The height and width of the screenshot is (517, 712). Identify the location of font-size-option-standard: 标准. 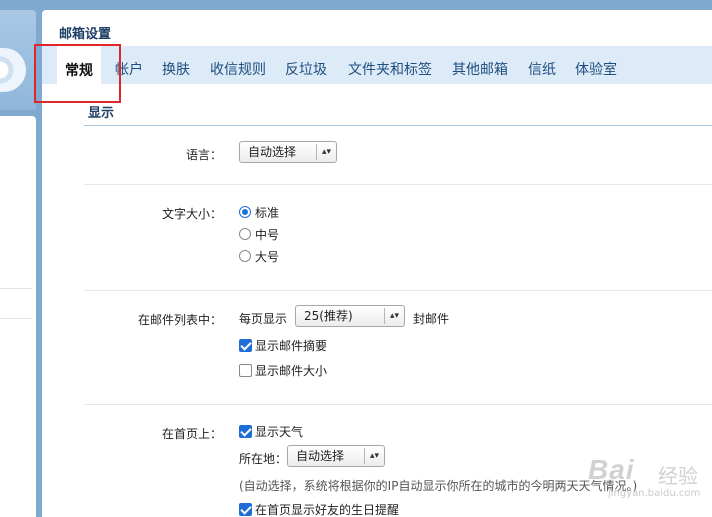
(259, 212).